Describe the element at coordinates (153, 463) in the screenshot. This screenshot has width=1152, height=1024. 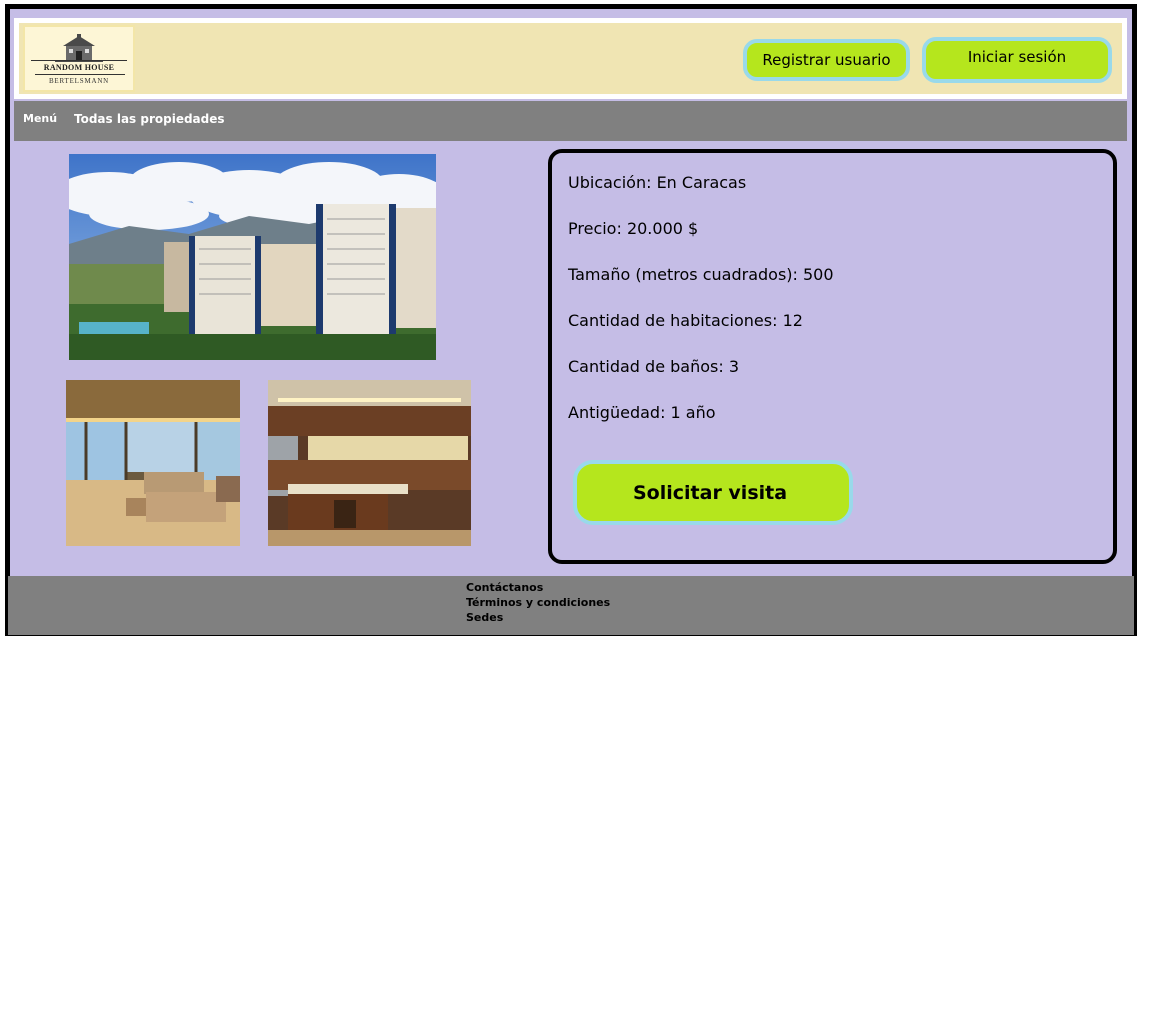
I see `living-room-photo` at that location.